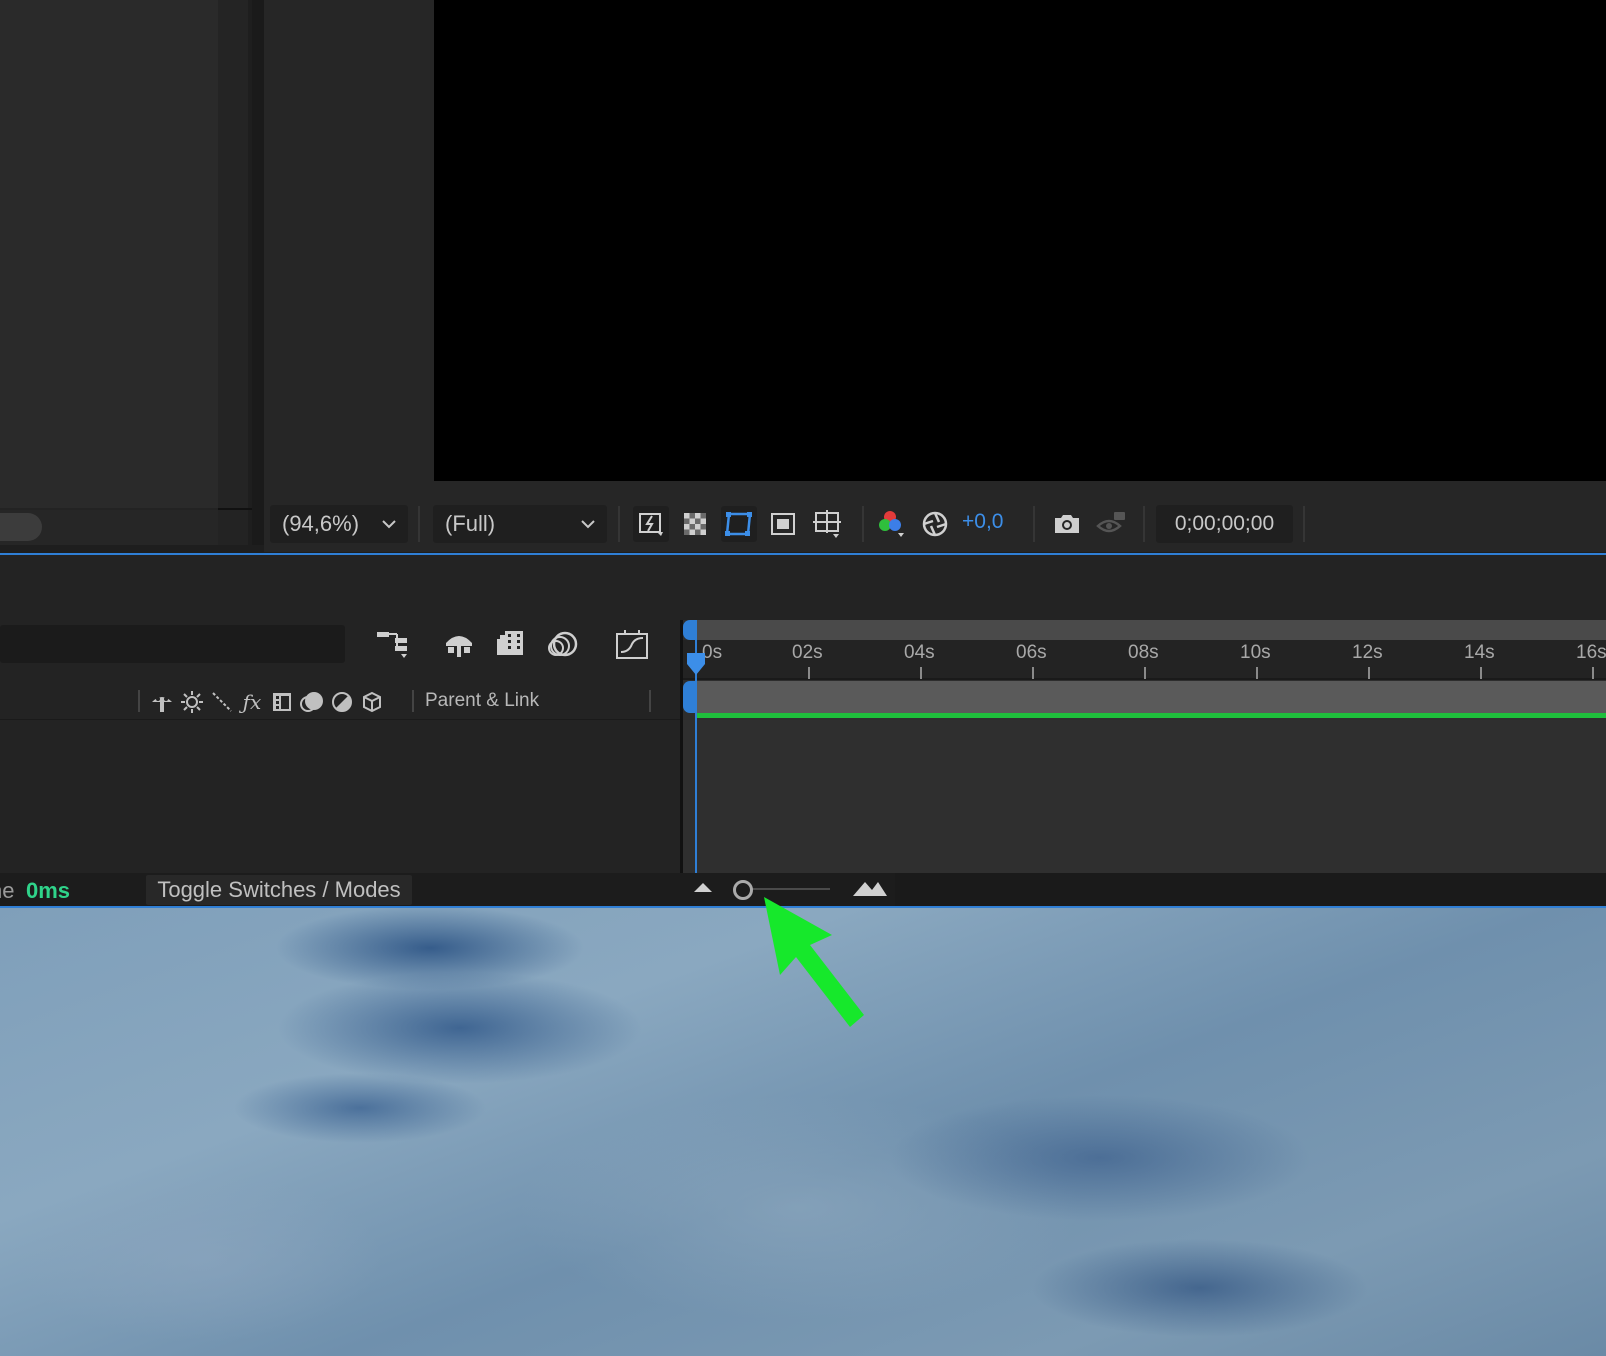 The width and height of the screenshot is (1606, 1356). I want to click on 3d-layer-icon, so click(372, 702).